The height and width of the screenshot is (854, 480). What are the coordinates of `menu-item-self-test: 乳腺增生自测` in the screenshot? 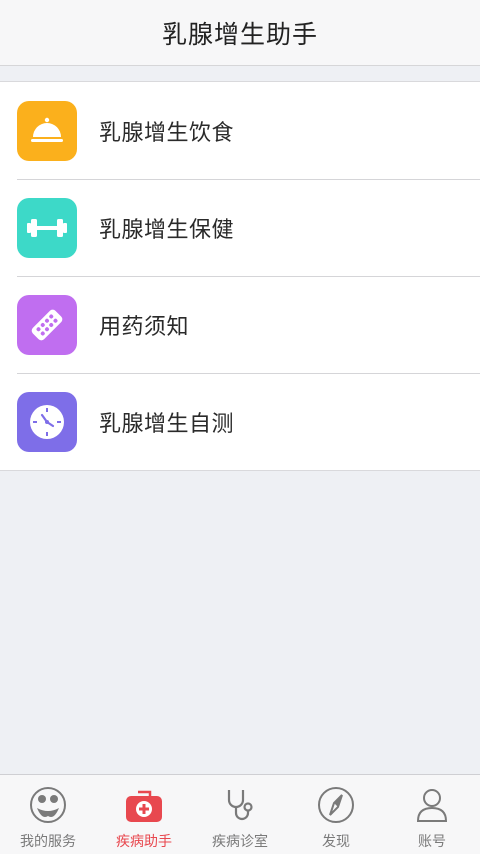 It's located at (240, 421).